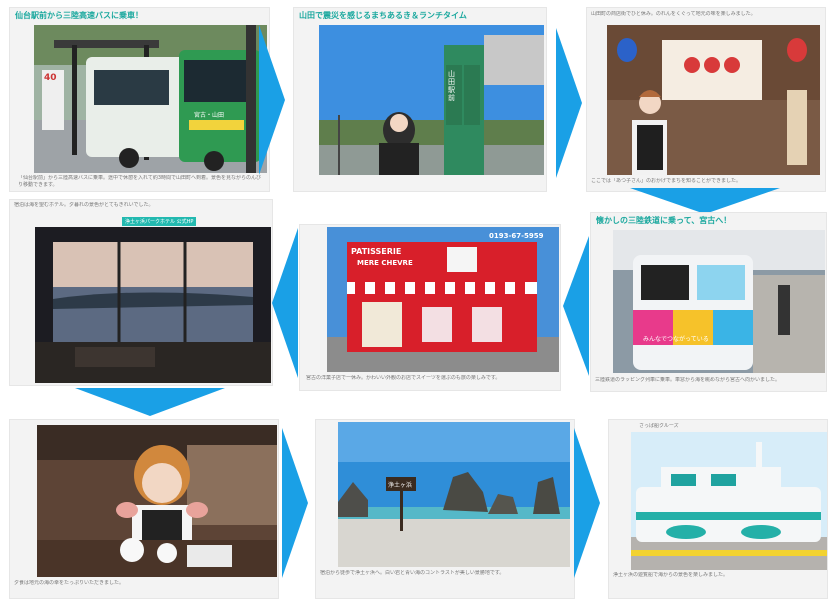  Describe the element at coordinates (659, 426) in the screenshot. I see `panel-9-caption-top: さっぱ船クルーズ` at that location.